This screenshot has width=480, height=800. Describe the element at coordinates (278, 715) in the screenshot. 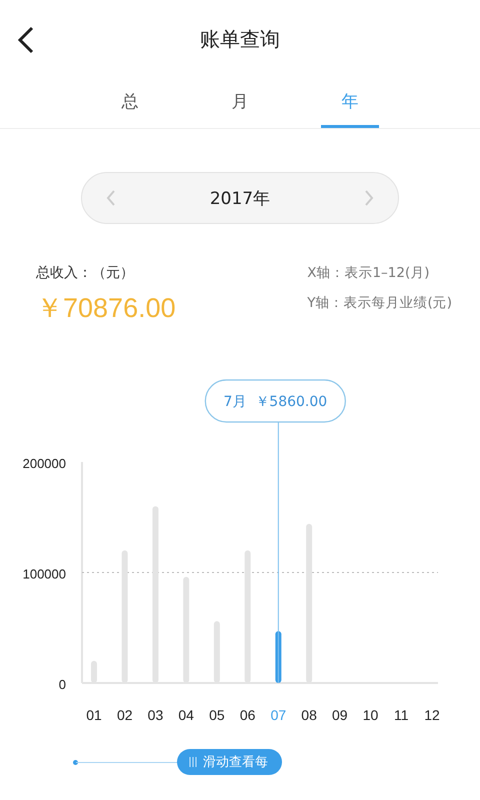

I see `x-tick-label: 07` at that location.